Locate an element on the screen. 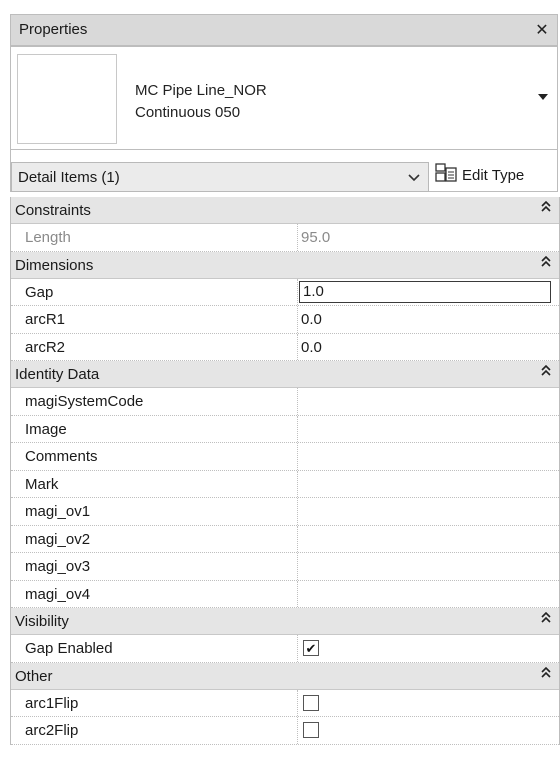 This screenshot has height=760, width=560. property-label: magi_ov2 is located at coordinates (58, 539).